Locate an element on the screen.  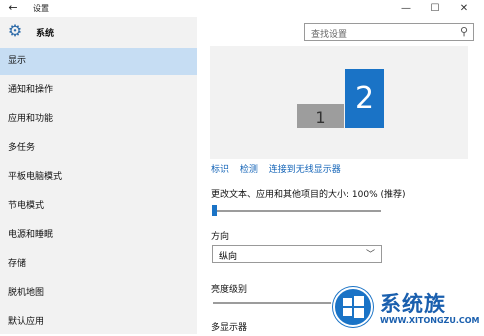
title-bar: ← 设置 — ☐ ✕ is located at coordinates (242, 8).